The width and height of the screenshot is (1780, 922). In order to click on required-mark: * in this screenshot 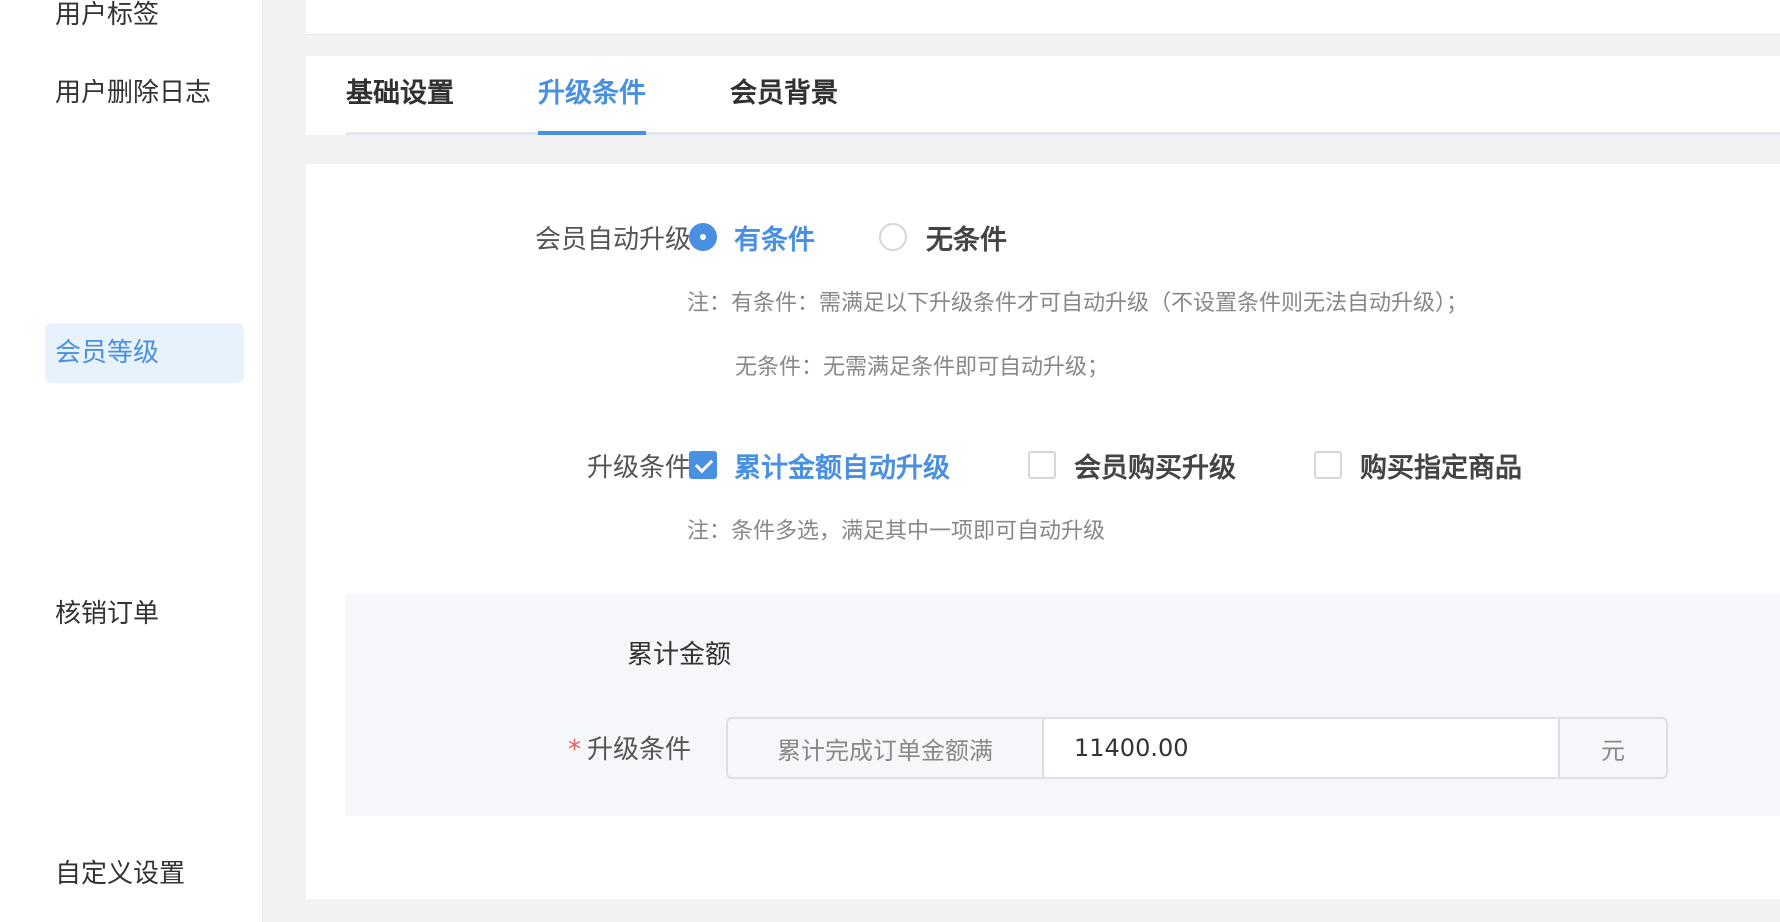, I will do `click(574, 750)`.